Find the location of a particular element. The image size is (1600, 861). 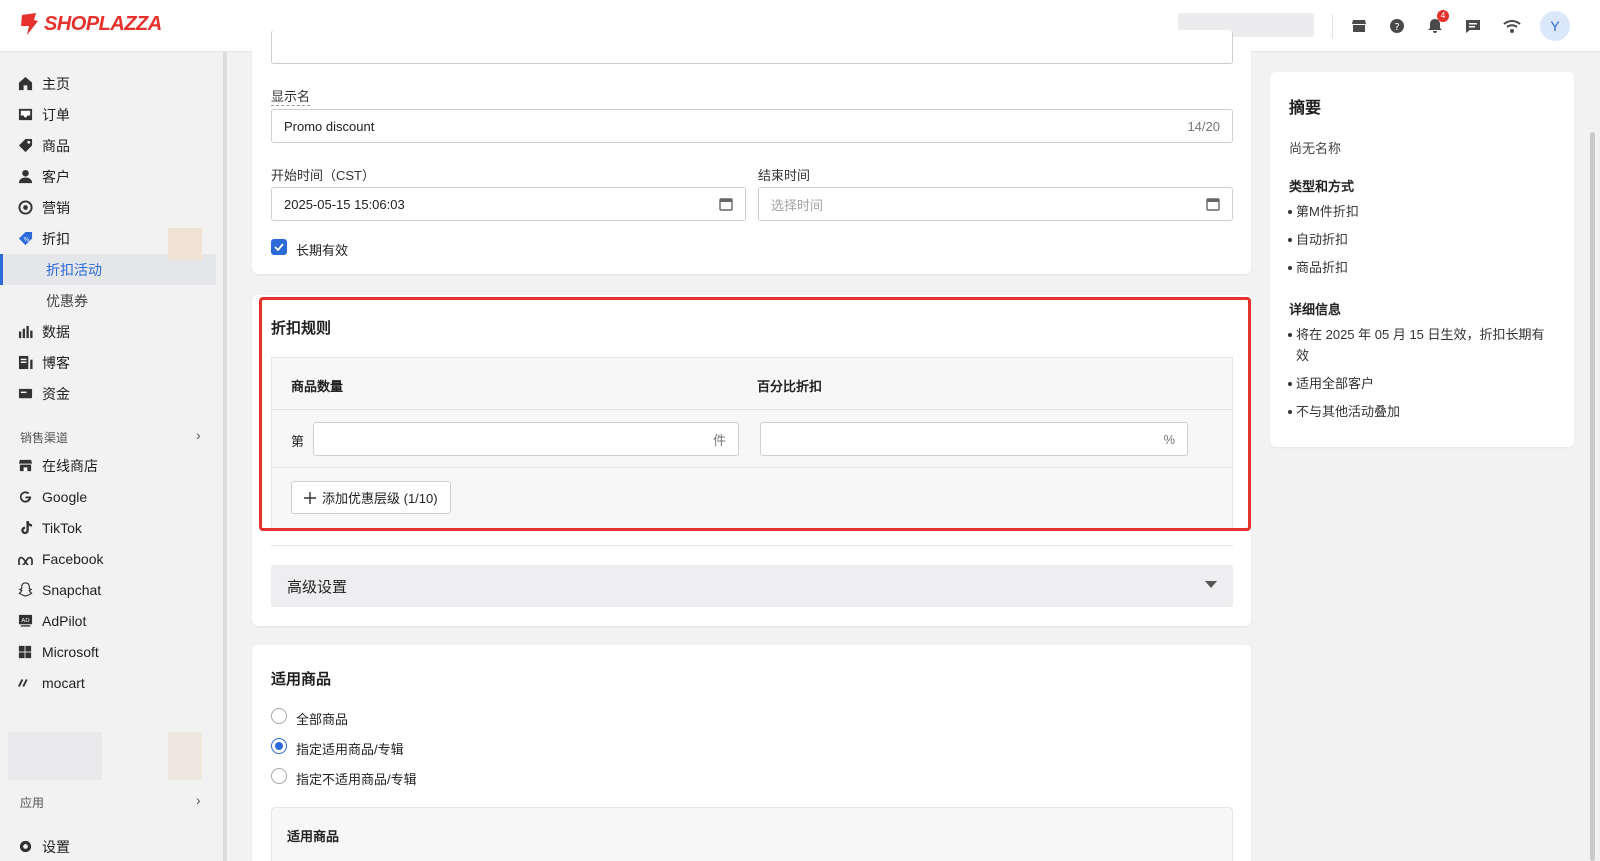

sidebar-item-adpilot: AD AdPilot is located at coordinates (108, 620).